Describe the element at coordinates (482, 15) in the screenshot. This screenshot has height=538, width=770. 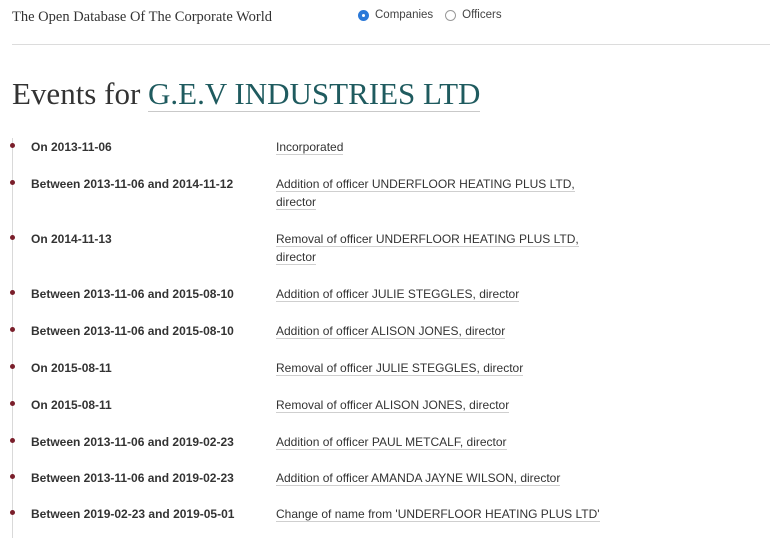
I see `officers-radio-label: Officers` at that location.